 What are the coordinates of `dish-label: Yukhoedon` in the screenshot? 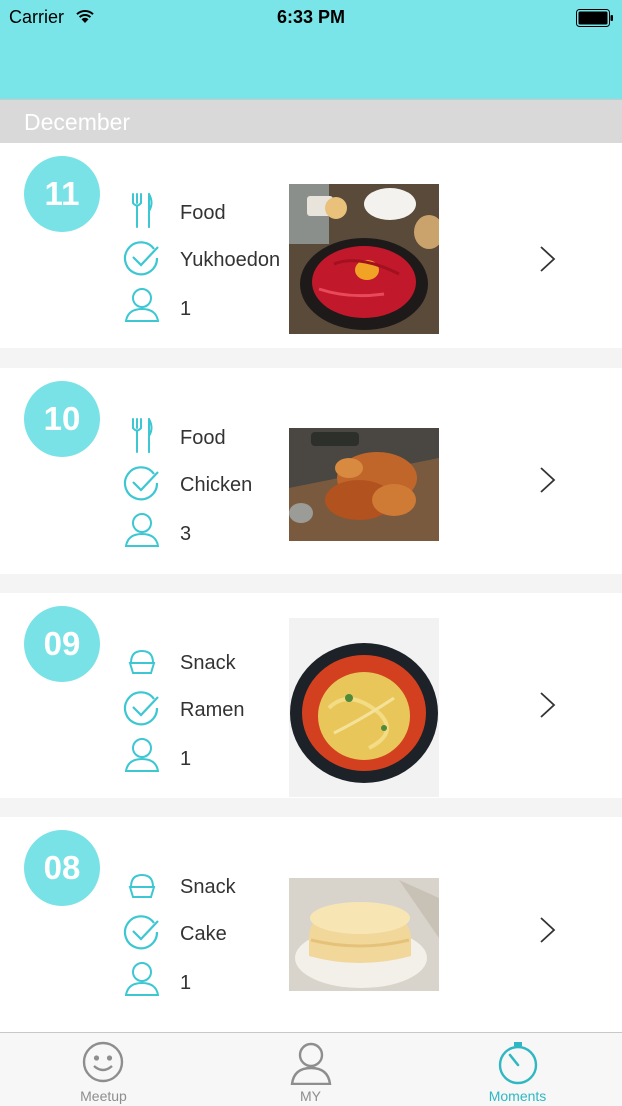 It's located at (230, 260).